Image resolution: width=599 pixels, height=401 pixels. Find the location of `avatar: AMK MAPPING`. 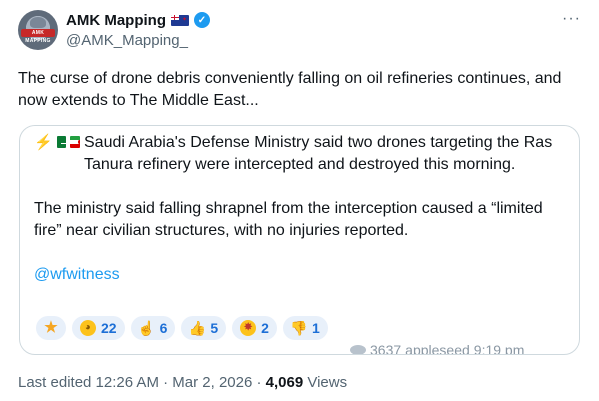

avatar: AMK MAPPING is located at coordinates (38, 30).